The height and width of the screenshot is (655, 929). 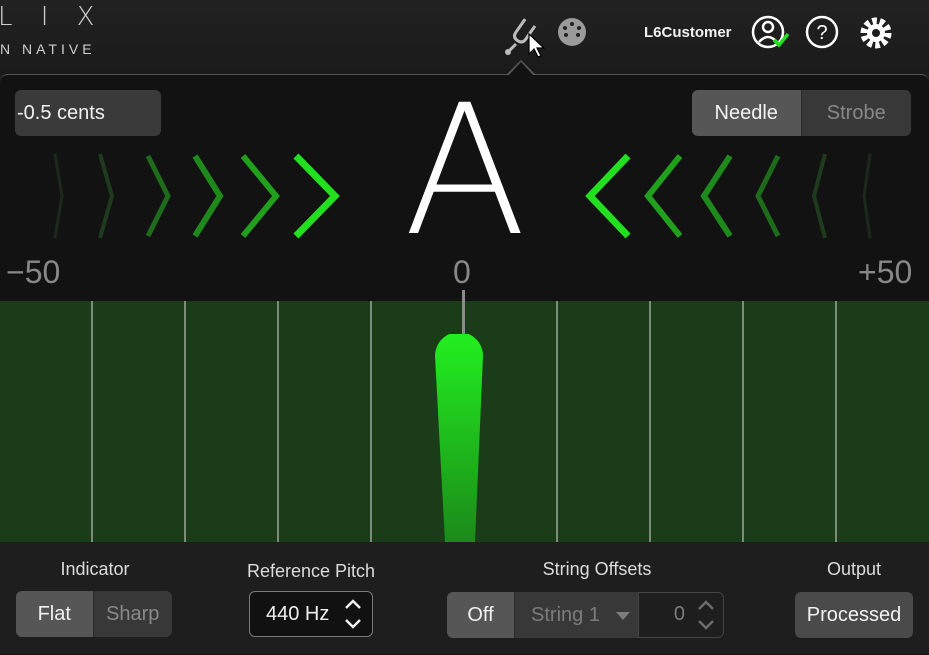 I want to click on midi-icon, so click(x=572, y=32).